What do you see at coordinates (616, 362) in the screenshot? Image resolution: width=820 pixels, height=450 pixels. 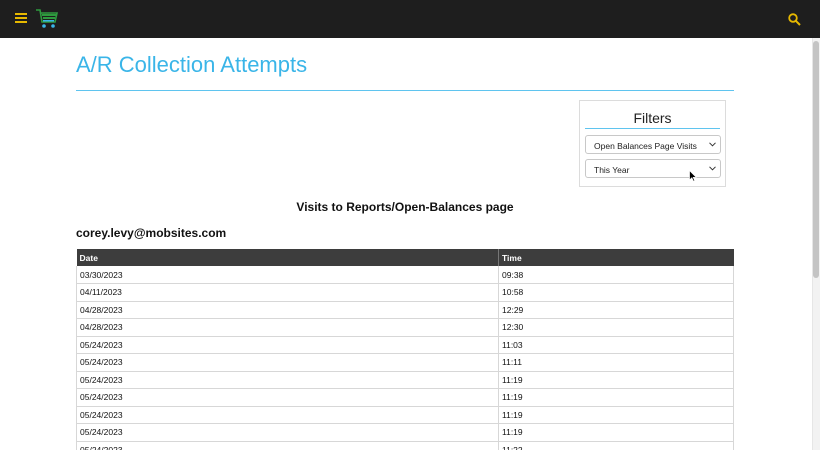 I see `cell-time: 11:11` at bounding box center [616, 362].